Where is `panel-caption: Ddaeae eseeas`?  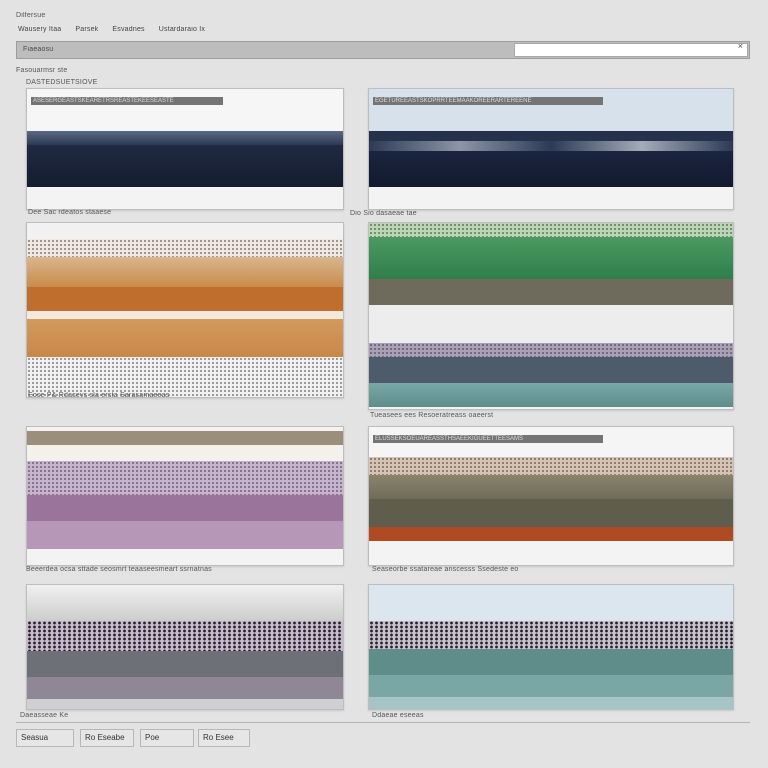 panel-caption: Ddaeae eseeas is located at coordinates (398, 715).